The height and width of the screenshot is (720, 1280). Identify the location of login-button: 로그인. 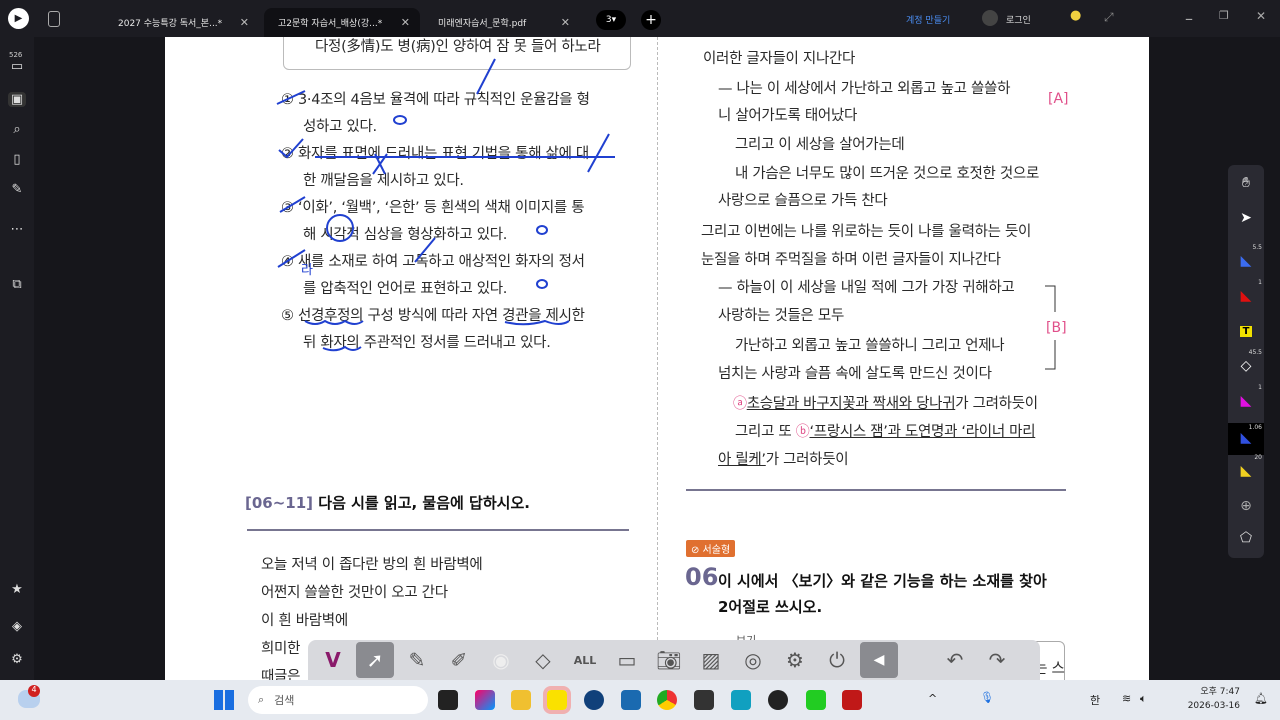
(1018, 19).